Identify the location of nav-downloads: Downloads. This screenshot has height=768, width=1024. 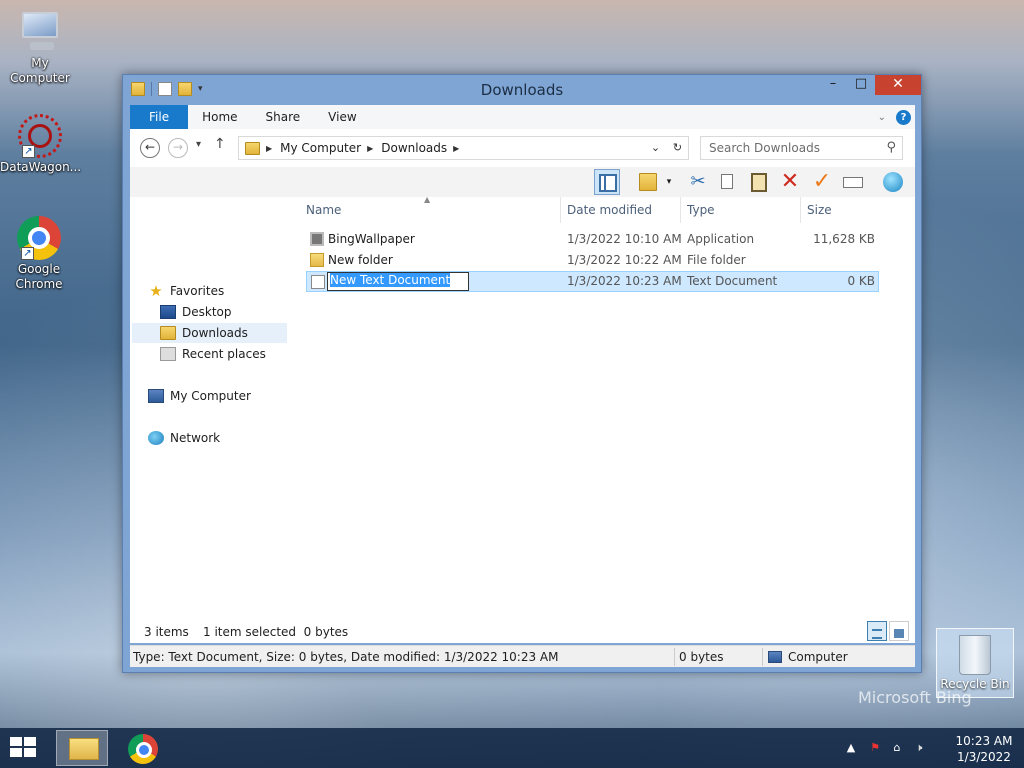
(209, 333).